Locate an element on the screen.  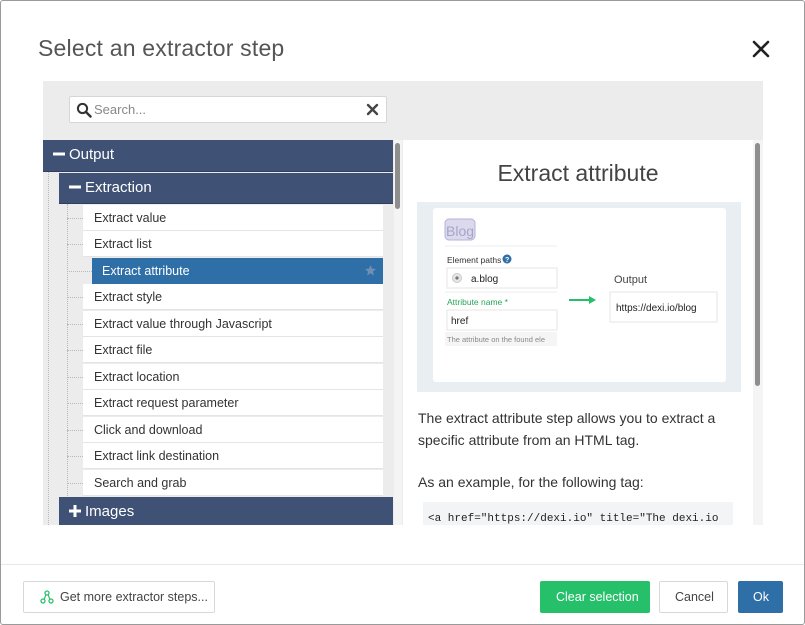
tree-item-extract-value: Extract value is located at coordinates (233, 218).